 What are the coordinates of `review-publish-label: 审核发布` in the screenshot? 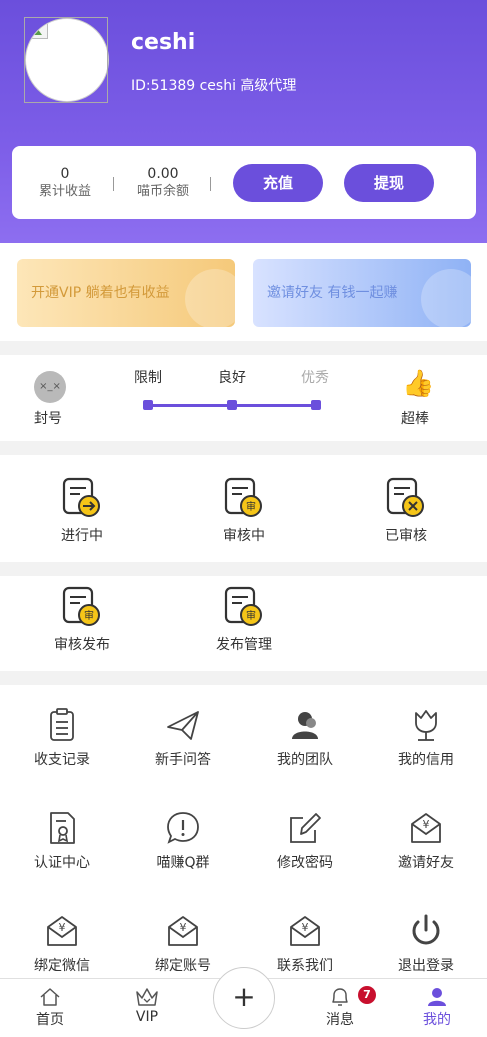 It's located at (82, 645).